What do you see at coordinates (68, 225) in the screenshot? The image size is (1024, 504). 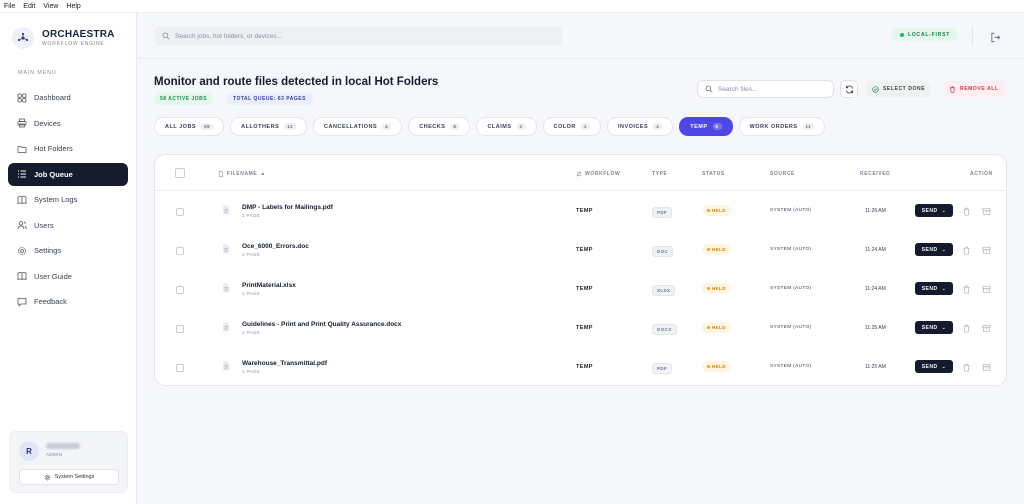 I see `sidebar-item-users: Users` at bounding box center [68, 225].